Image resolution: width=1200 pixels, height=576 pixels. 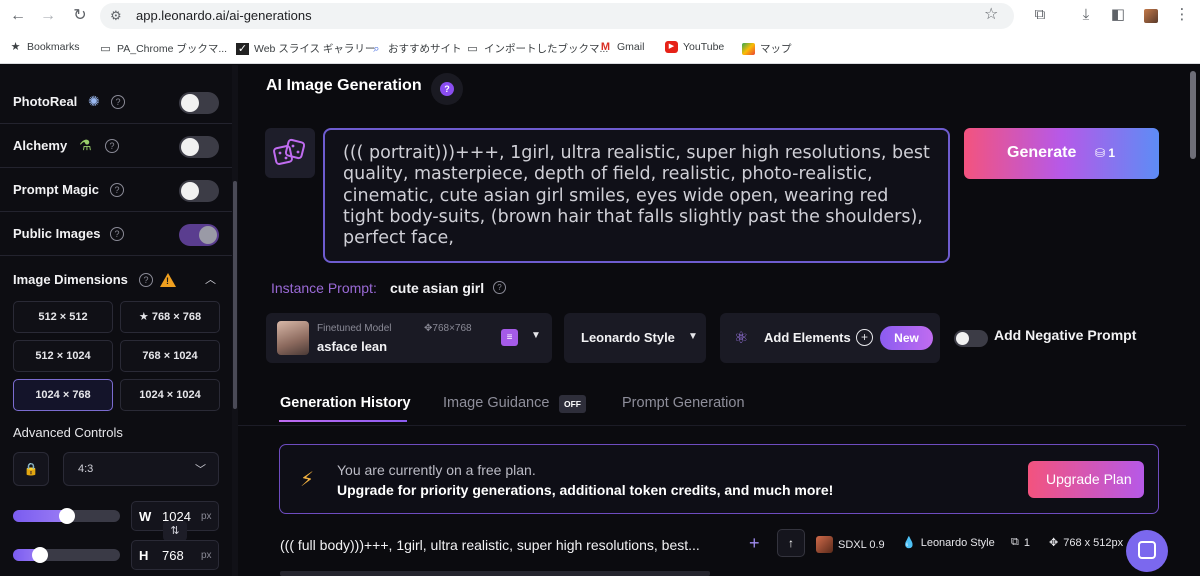 I want to click on height-field: H 768 px, so click(x=175, y=555).